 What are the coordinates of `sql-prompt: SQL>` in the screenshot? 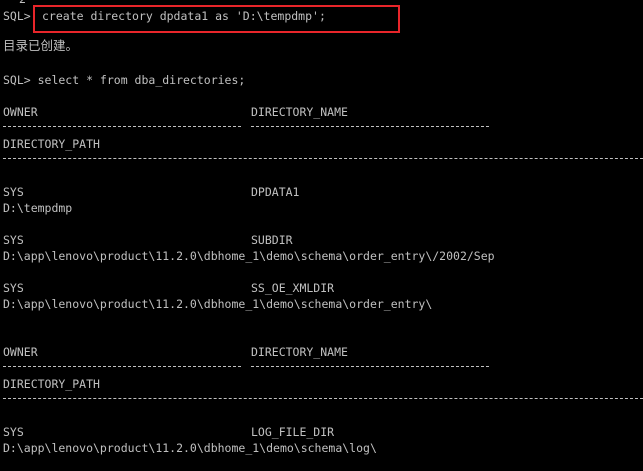 It's located at (17, 16).